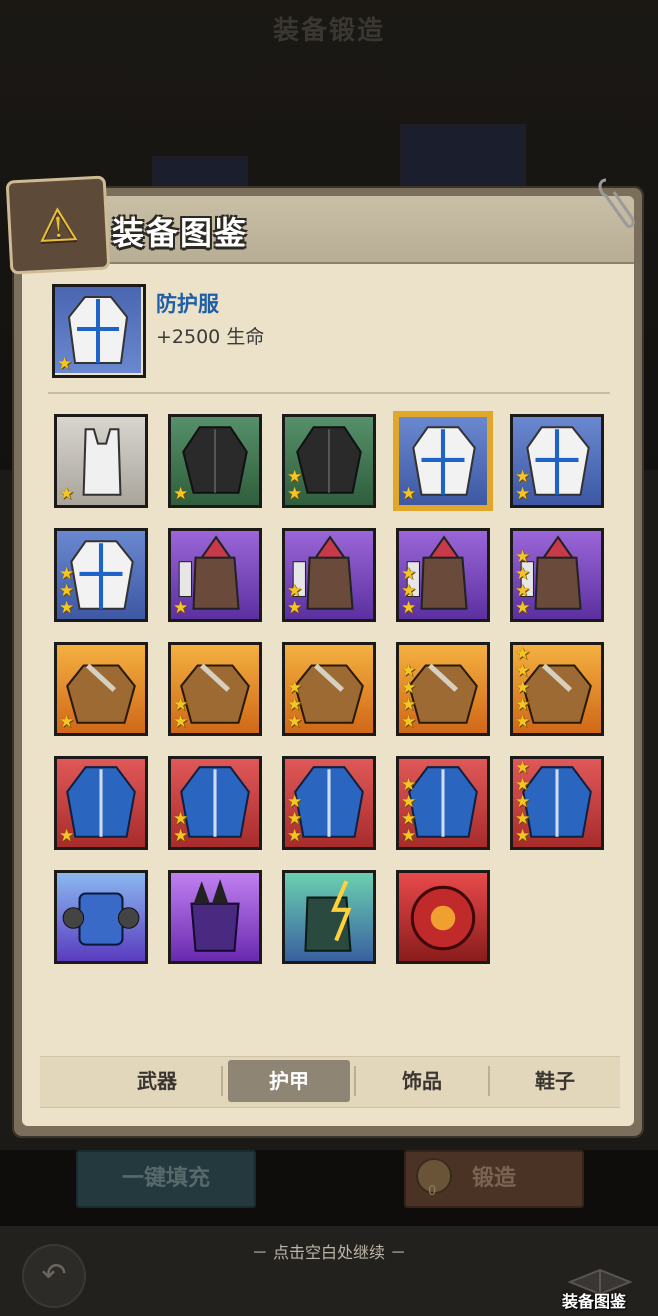  What do you see at coordinates (99, 331) in the screenshot?
I see `selected-item-icon: ★` at bounding box center [99, 331].